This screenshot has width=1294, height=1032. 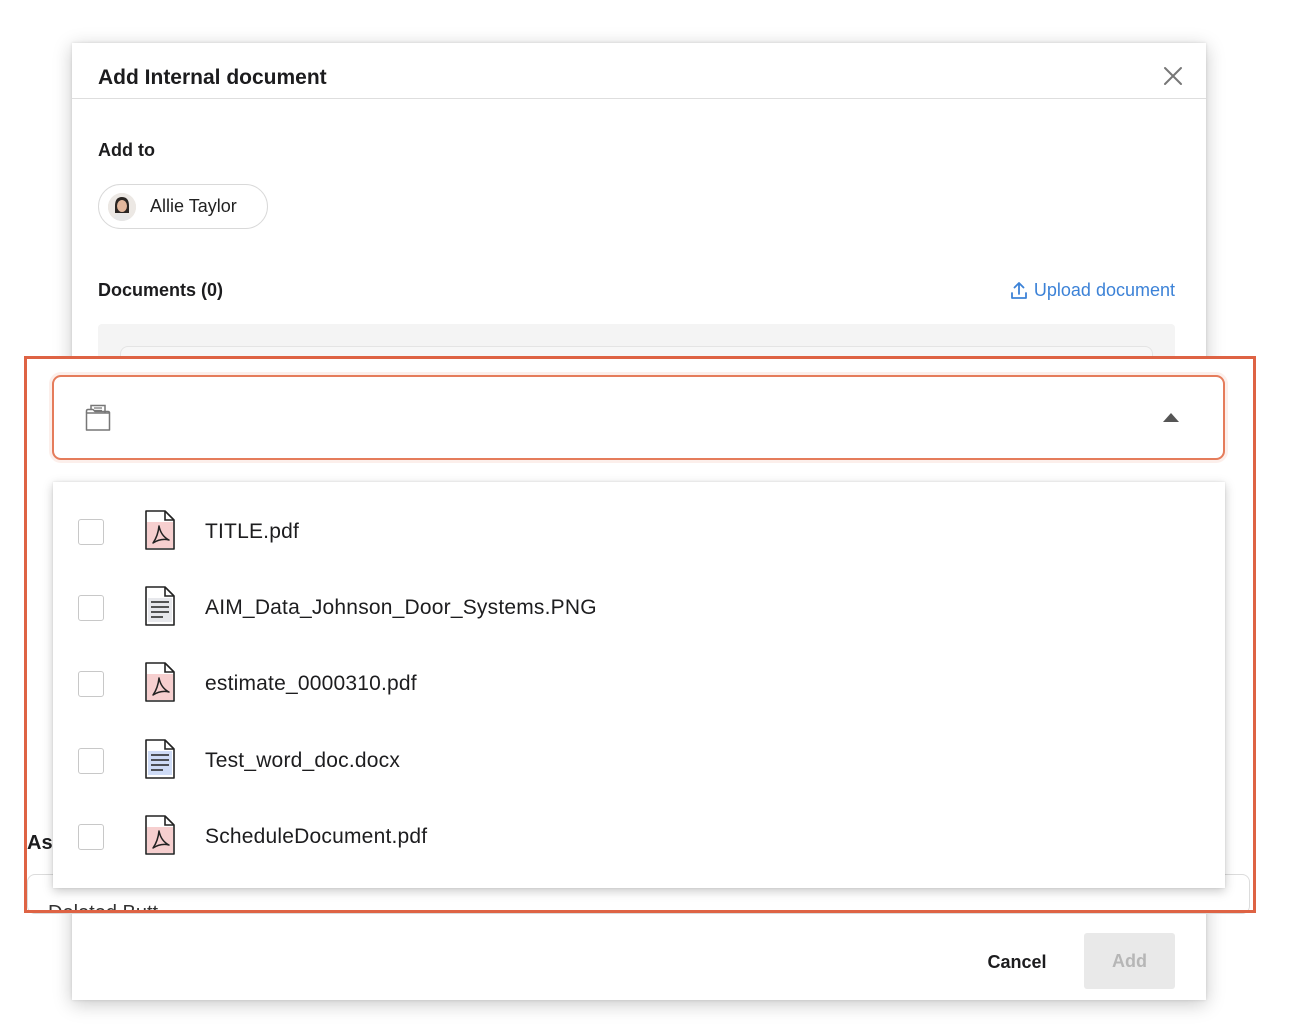 I want to click on header-divider, so click(x=639, y=98).